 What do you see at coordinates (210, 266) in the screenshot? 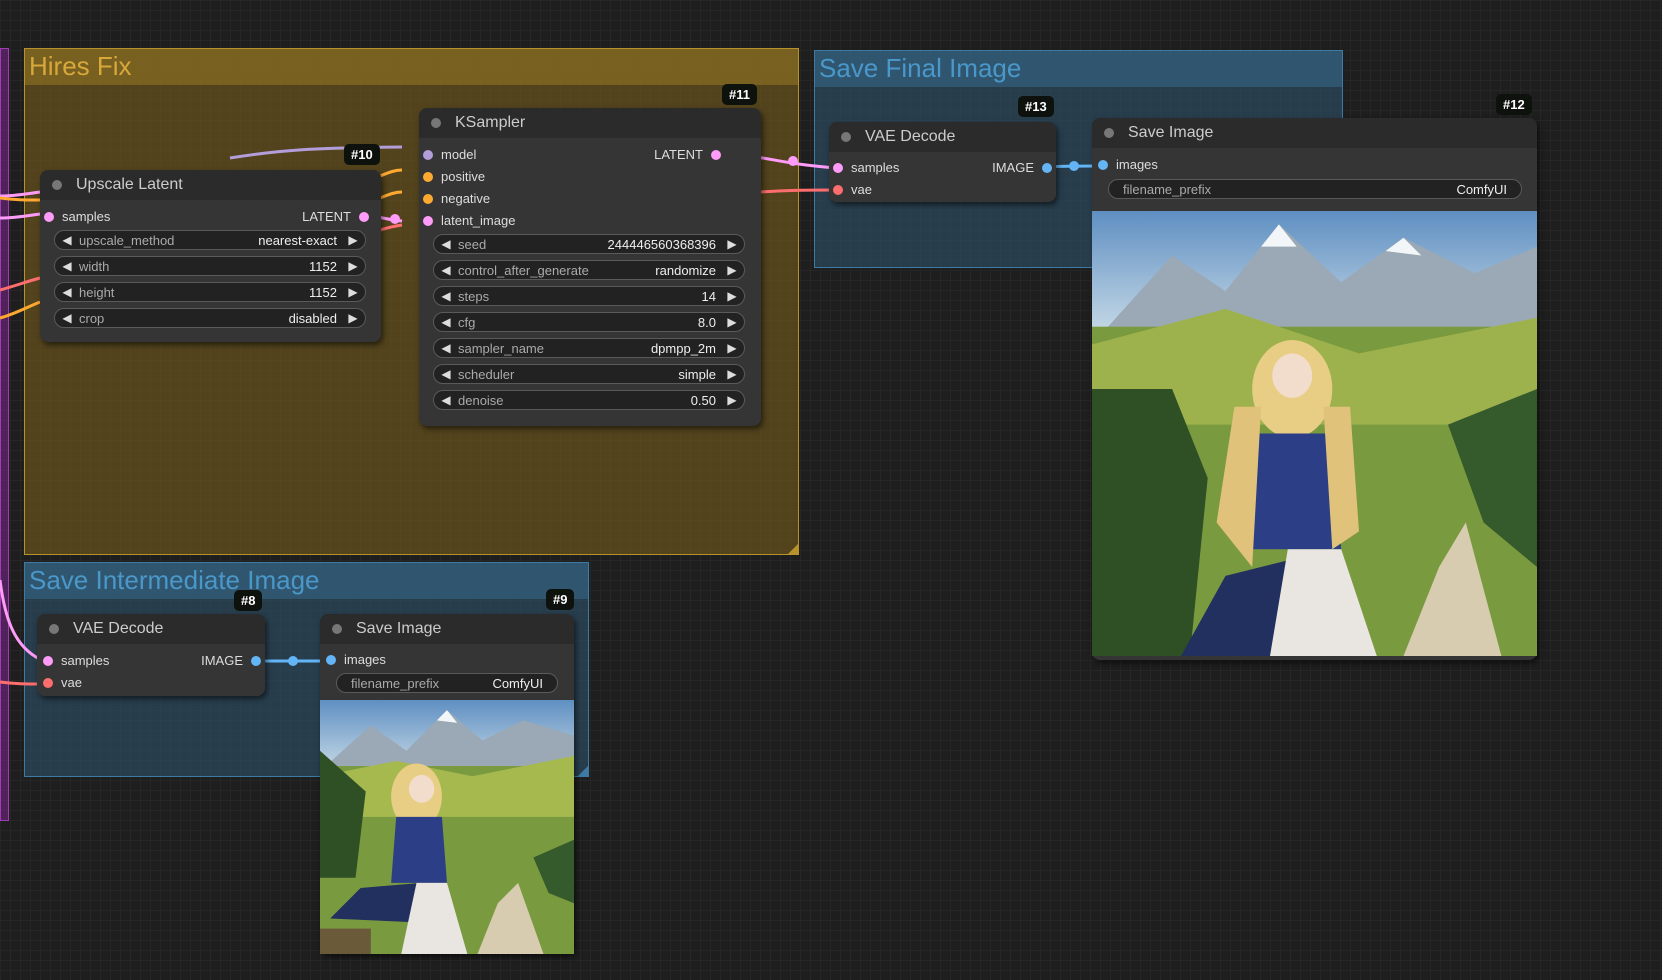
I see `widget-width: ◀ width 1152 ▶` at bounding box center [210, 266].